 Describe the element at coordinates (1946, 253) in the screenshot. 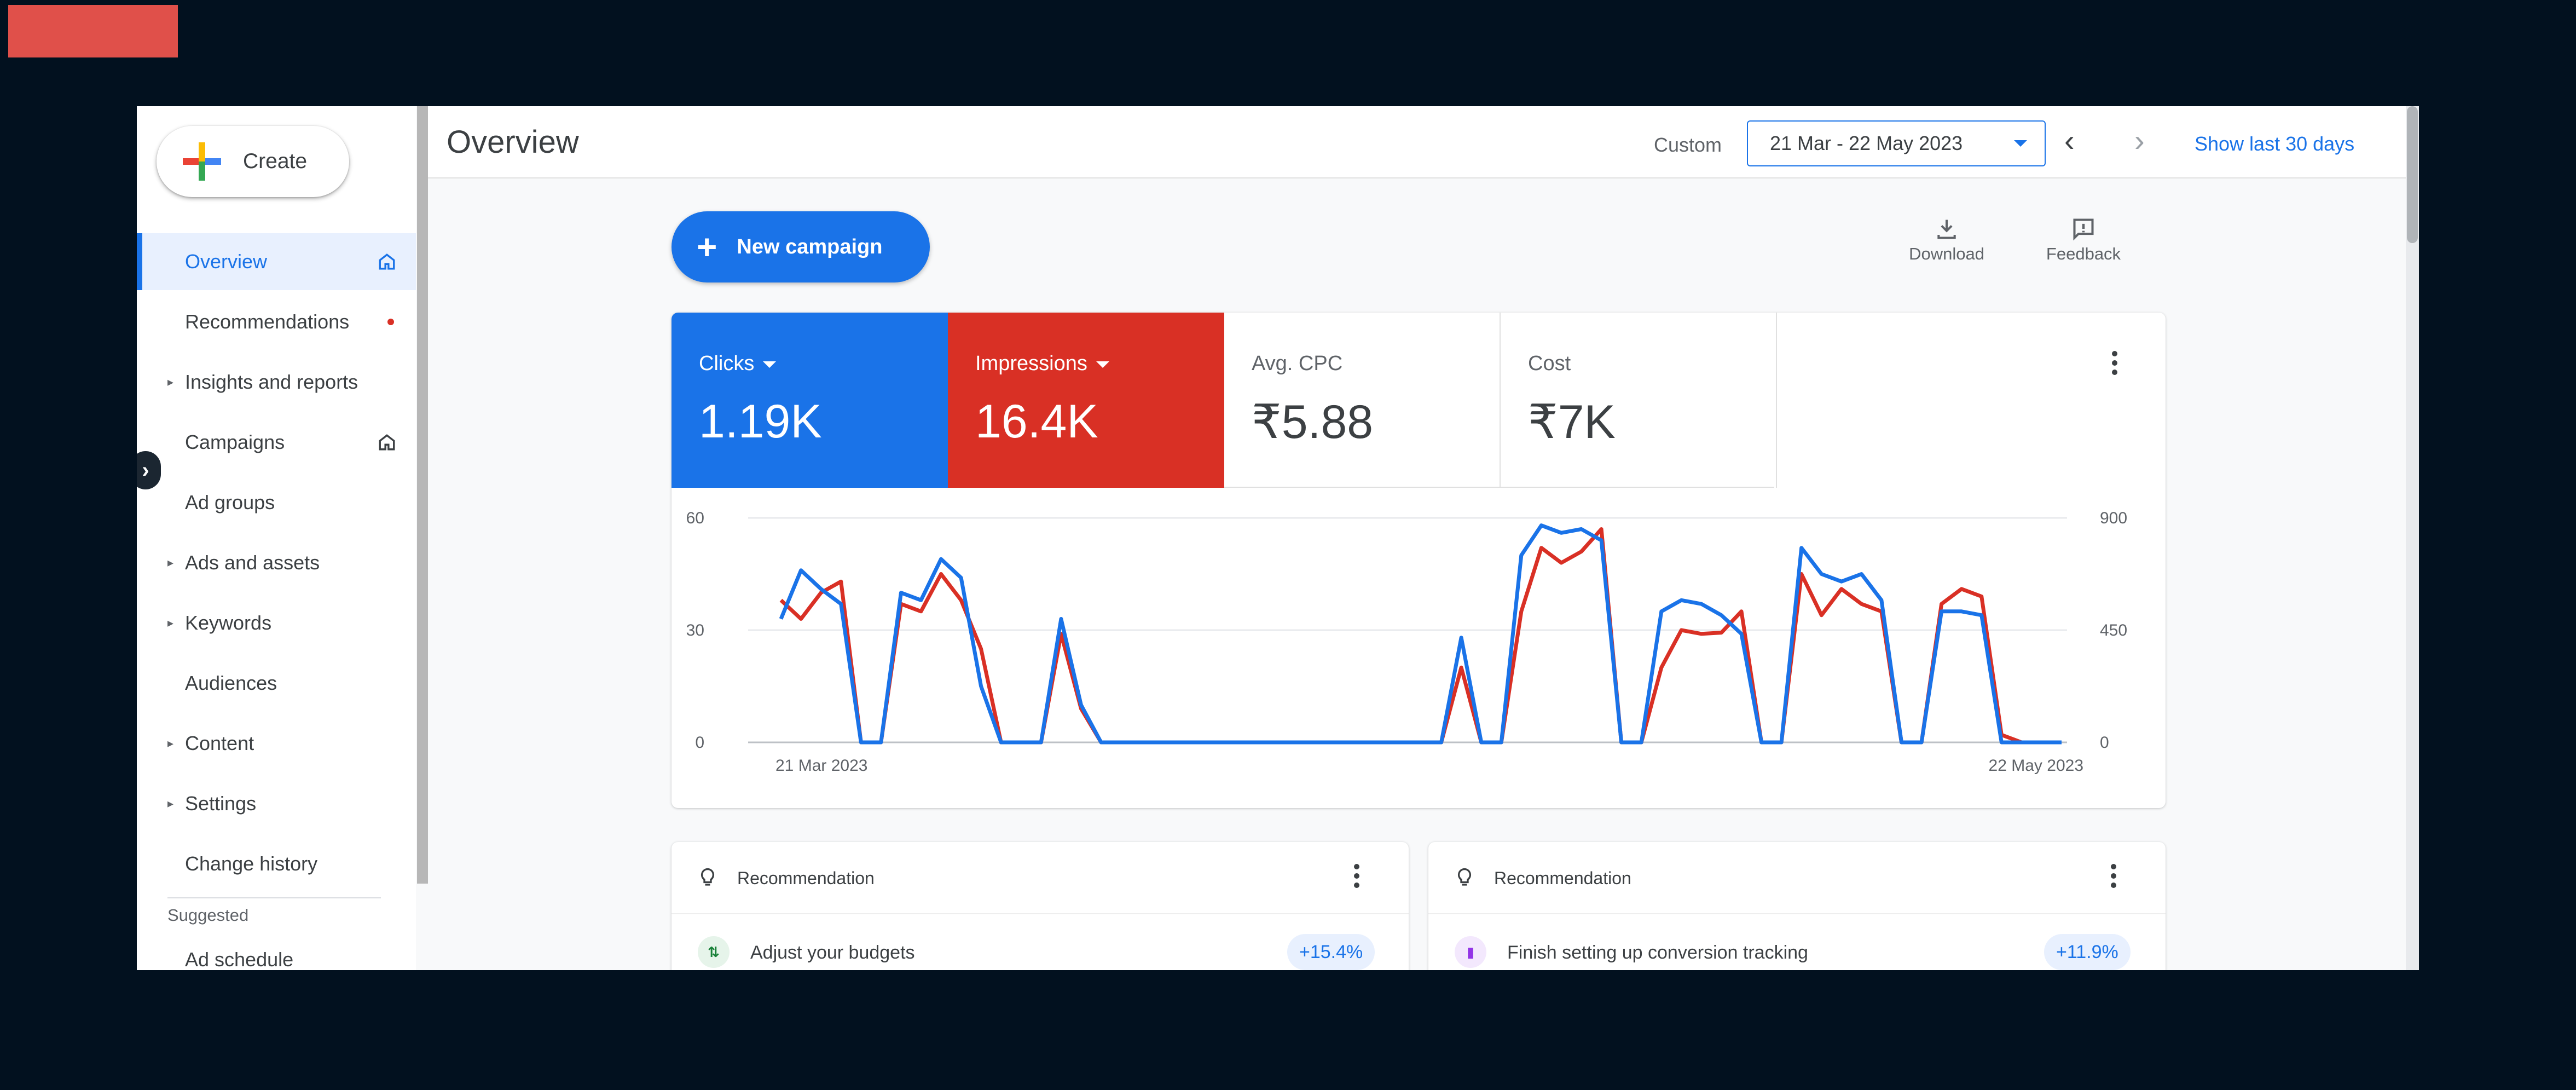

I see `download-label: Download` at that location.